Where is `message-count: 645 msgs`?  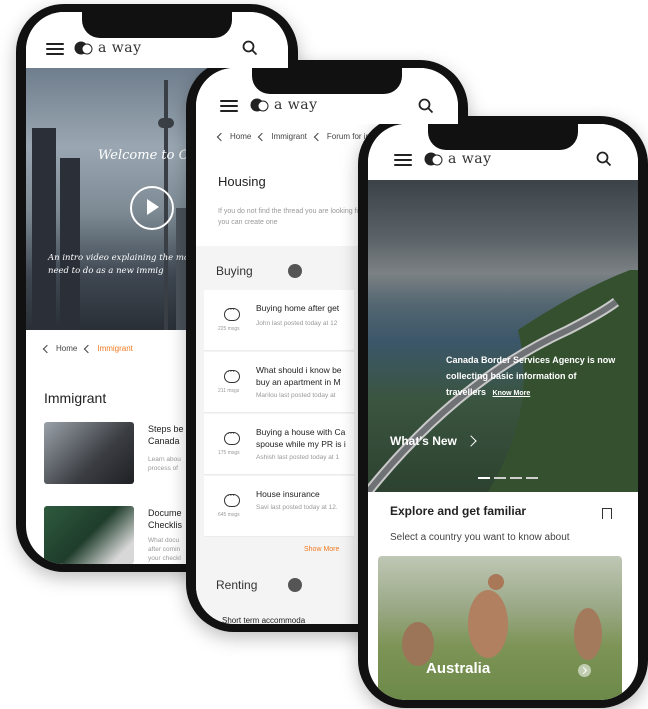 message-count: 645 msgs is located at coordinates (229, 515).